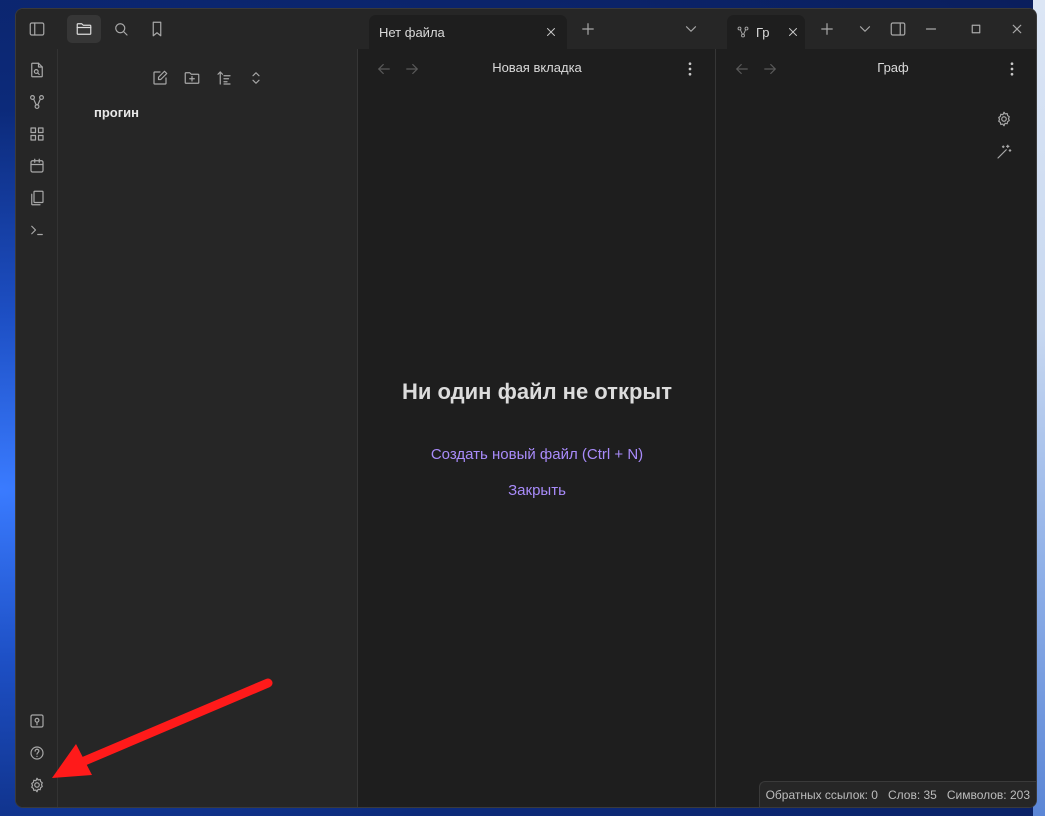 This screenshot has width=1045, height=816. What do you see at coordinates (1004, 119) in the screenshot?
I see `graph-settings-icon` at bounding box center [1004, 119].